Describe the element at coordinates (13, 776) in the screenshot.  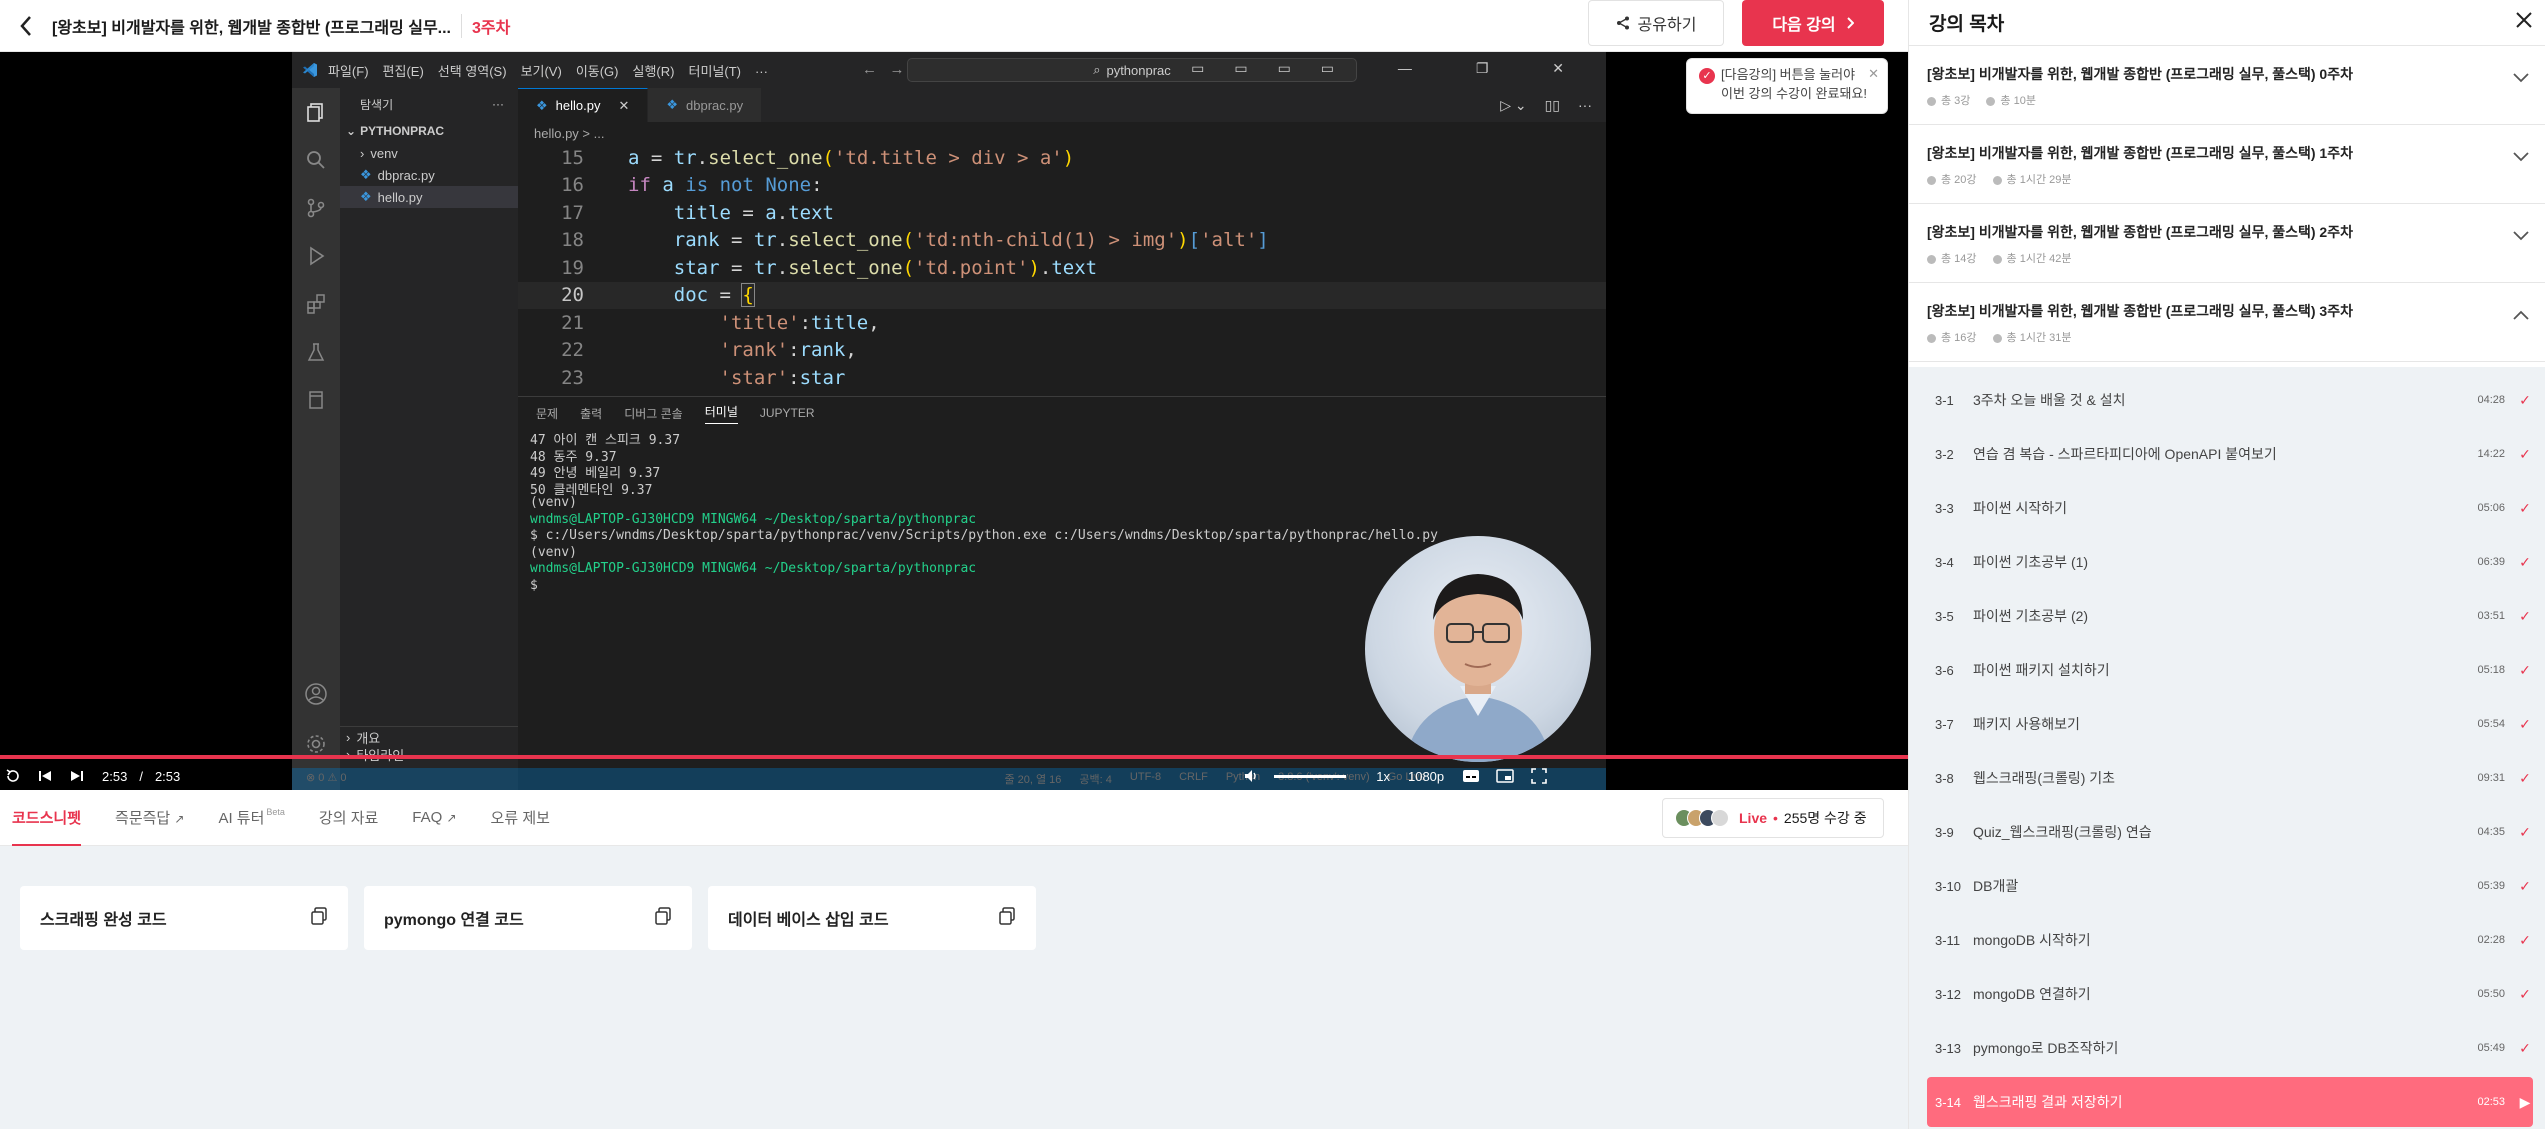
I see `replay-icon` at that location.